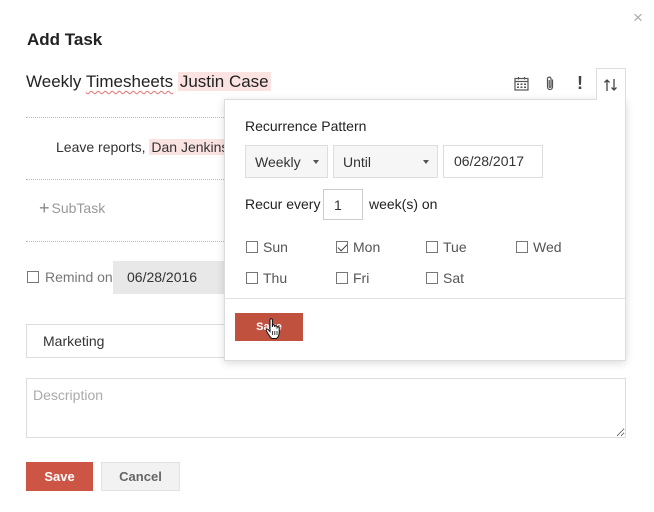  Describe the element at coordinates (521, 83) in the screenshot. I see `calendar-icon` at that location.